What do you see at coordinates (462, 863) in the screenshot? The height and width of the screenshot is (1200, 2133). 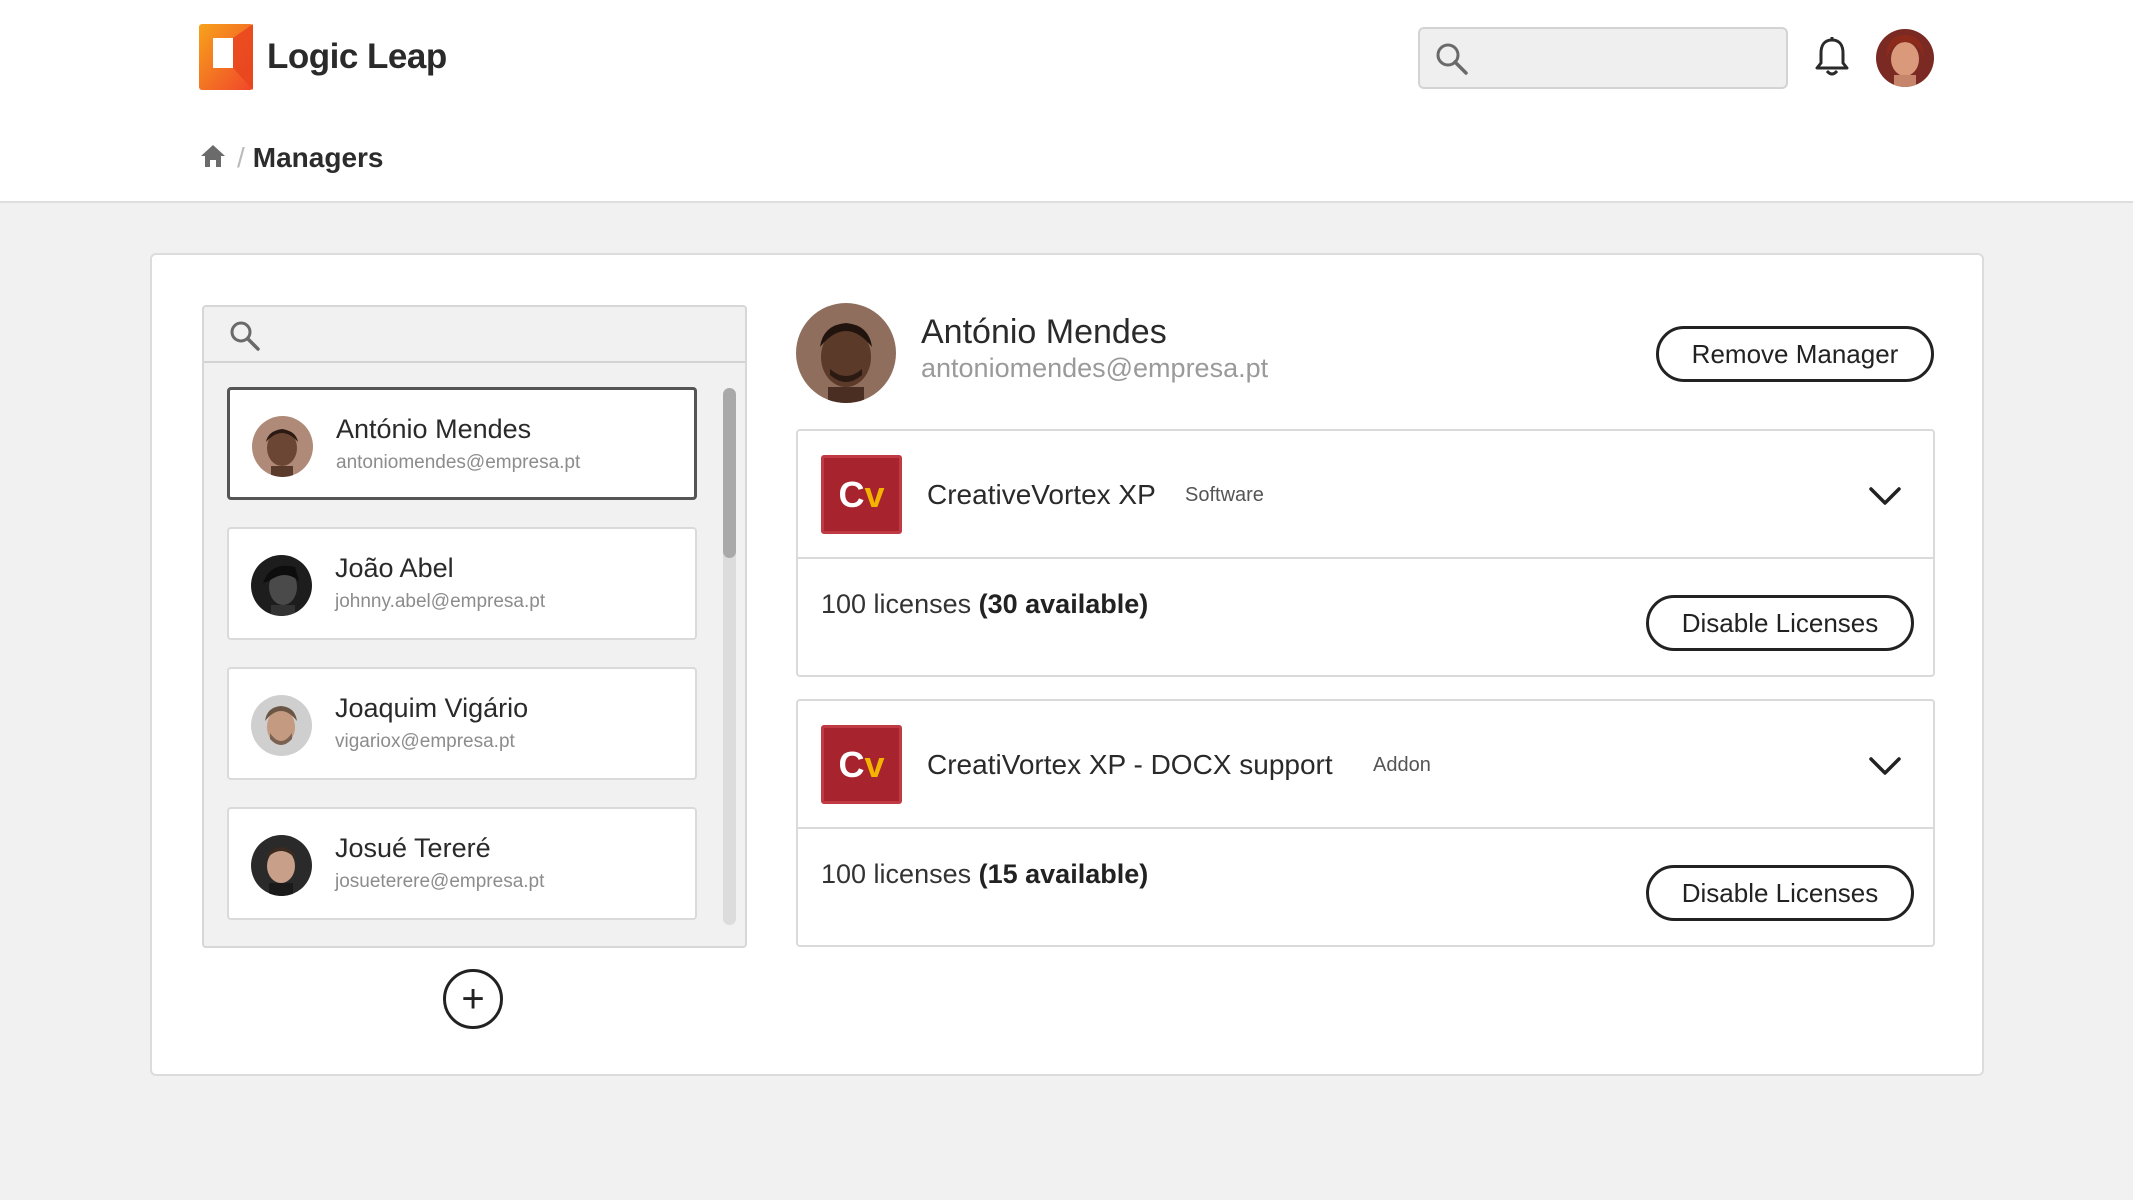 I see `list-item: Josué Tereré josueterere@empresa.pt` at bounding box center [462, 863].